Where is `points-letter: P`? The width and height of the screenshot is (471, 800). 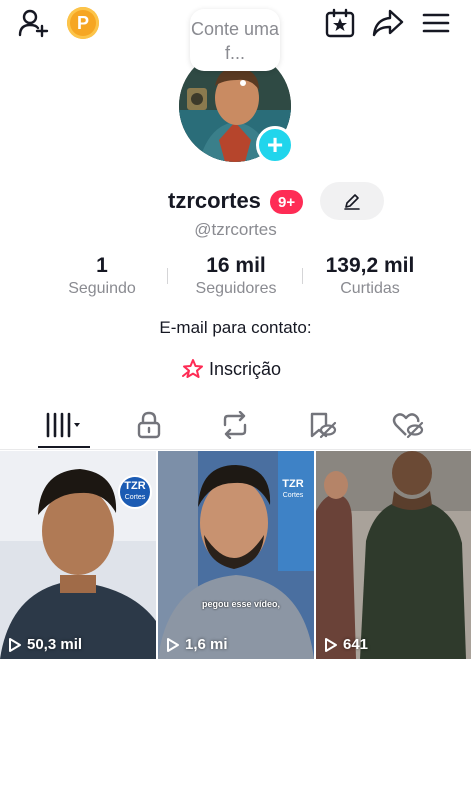 points-letter: P is located at coordinates (82, 22).